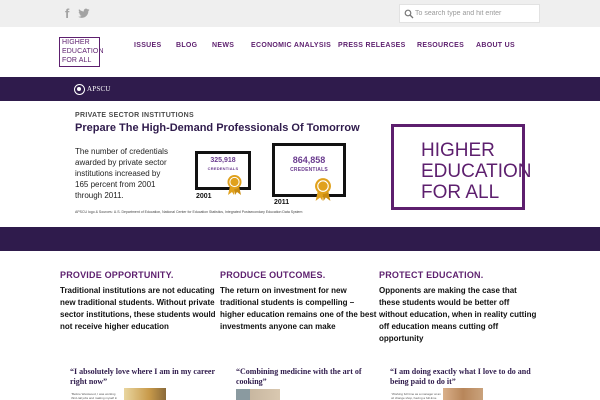 The width and height of the screenshot is (600, 400). I want to click on banner-logo: HIGHER EDUCATION FOR ALL, so click(461, 167).